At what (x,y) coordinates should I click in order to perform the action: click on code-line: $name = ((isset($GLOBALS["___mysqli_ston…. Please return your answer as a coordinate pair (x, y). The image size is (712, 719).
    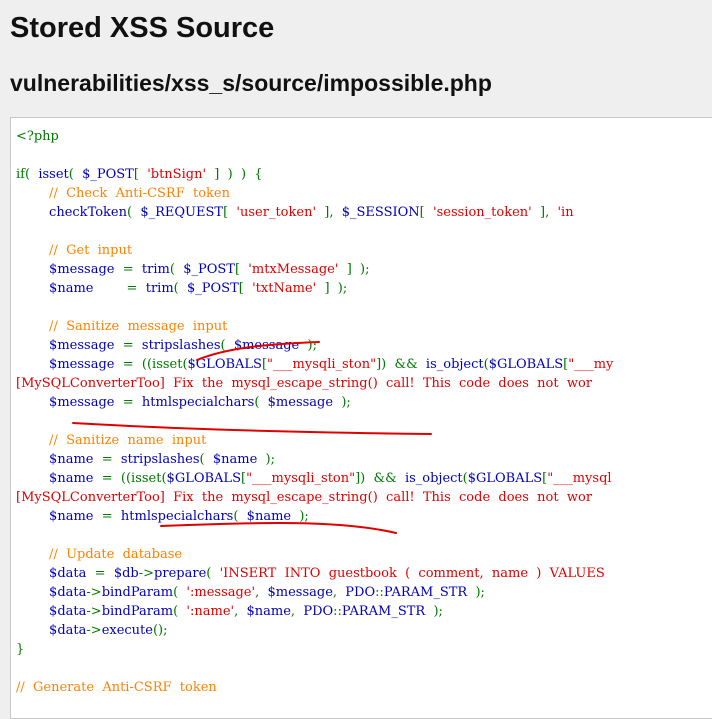
    Looking at the image, I should click on (314, 478).